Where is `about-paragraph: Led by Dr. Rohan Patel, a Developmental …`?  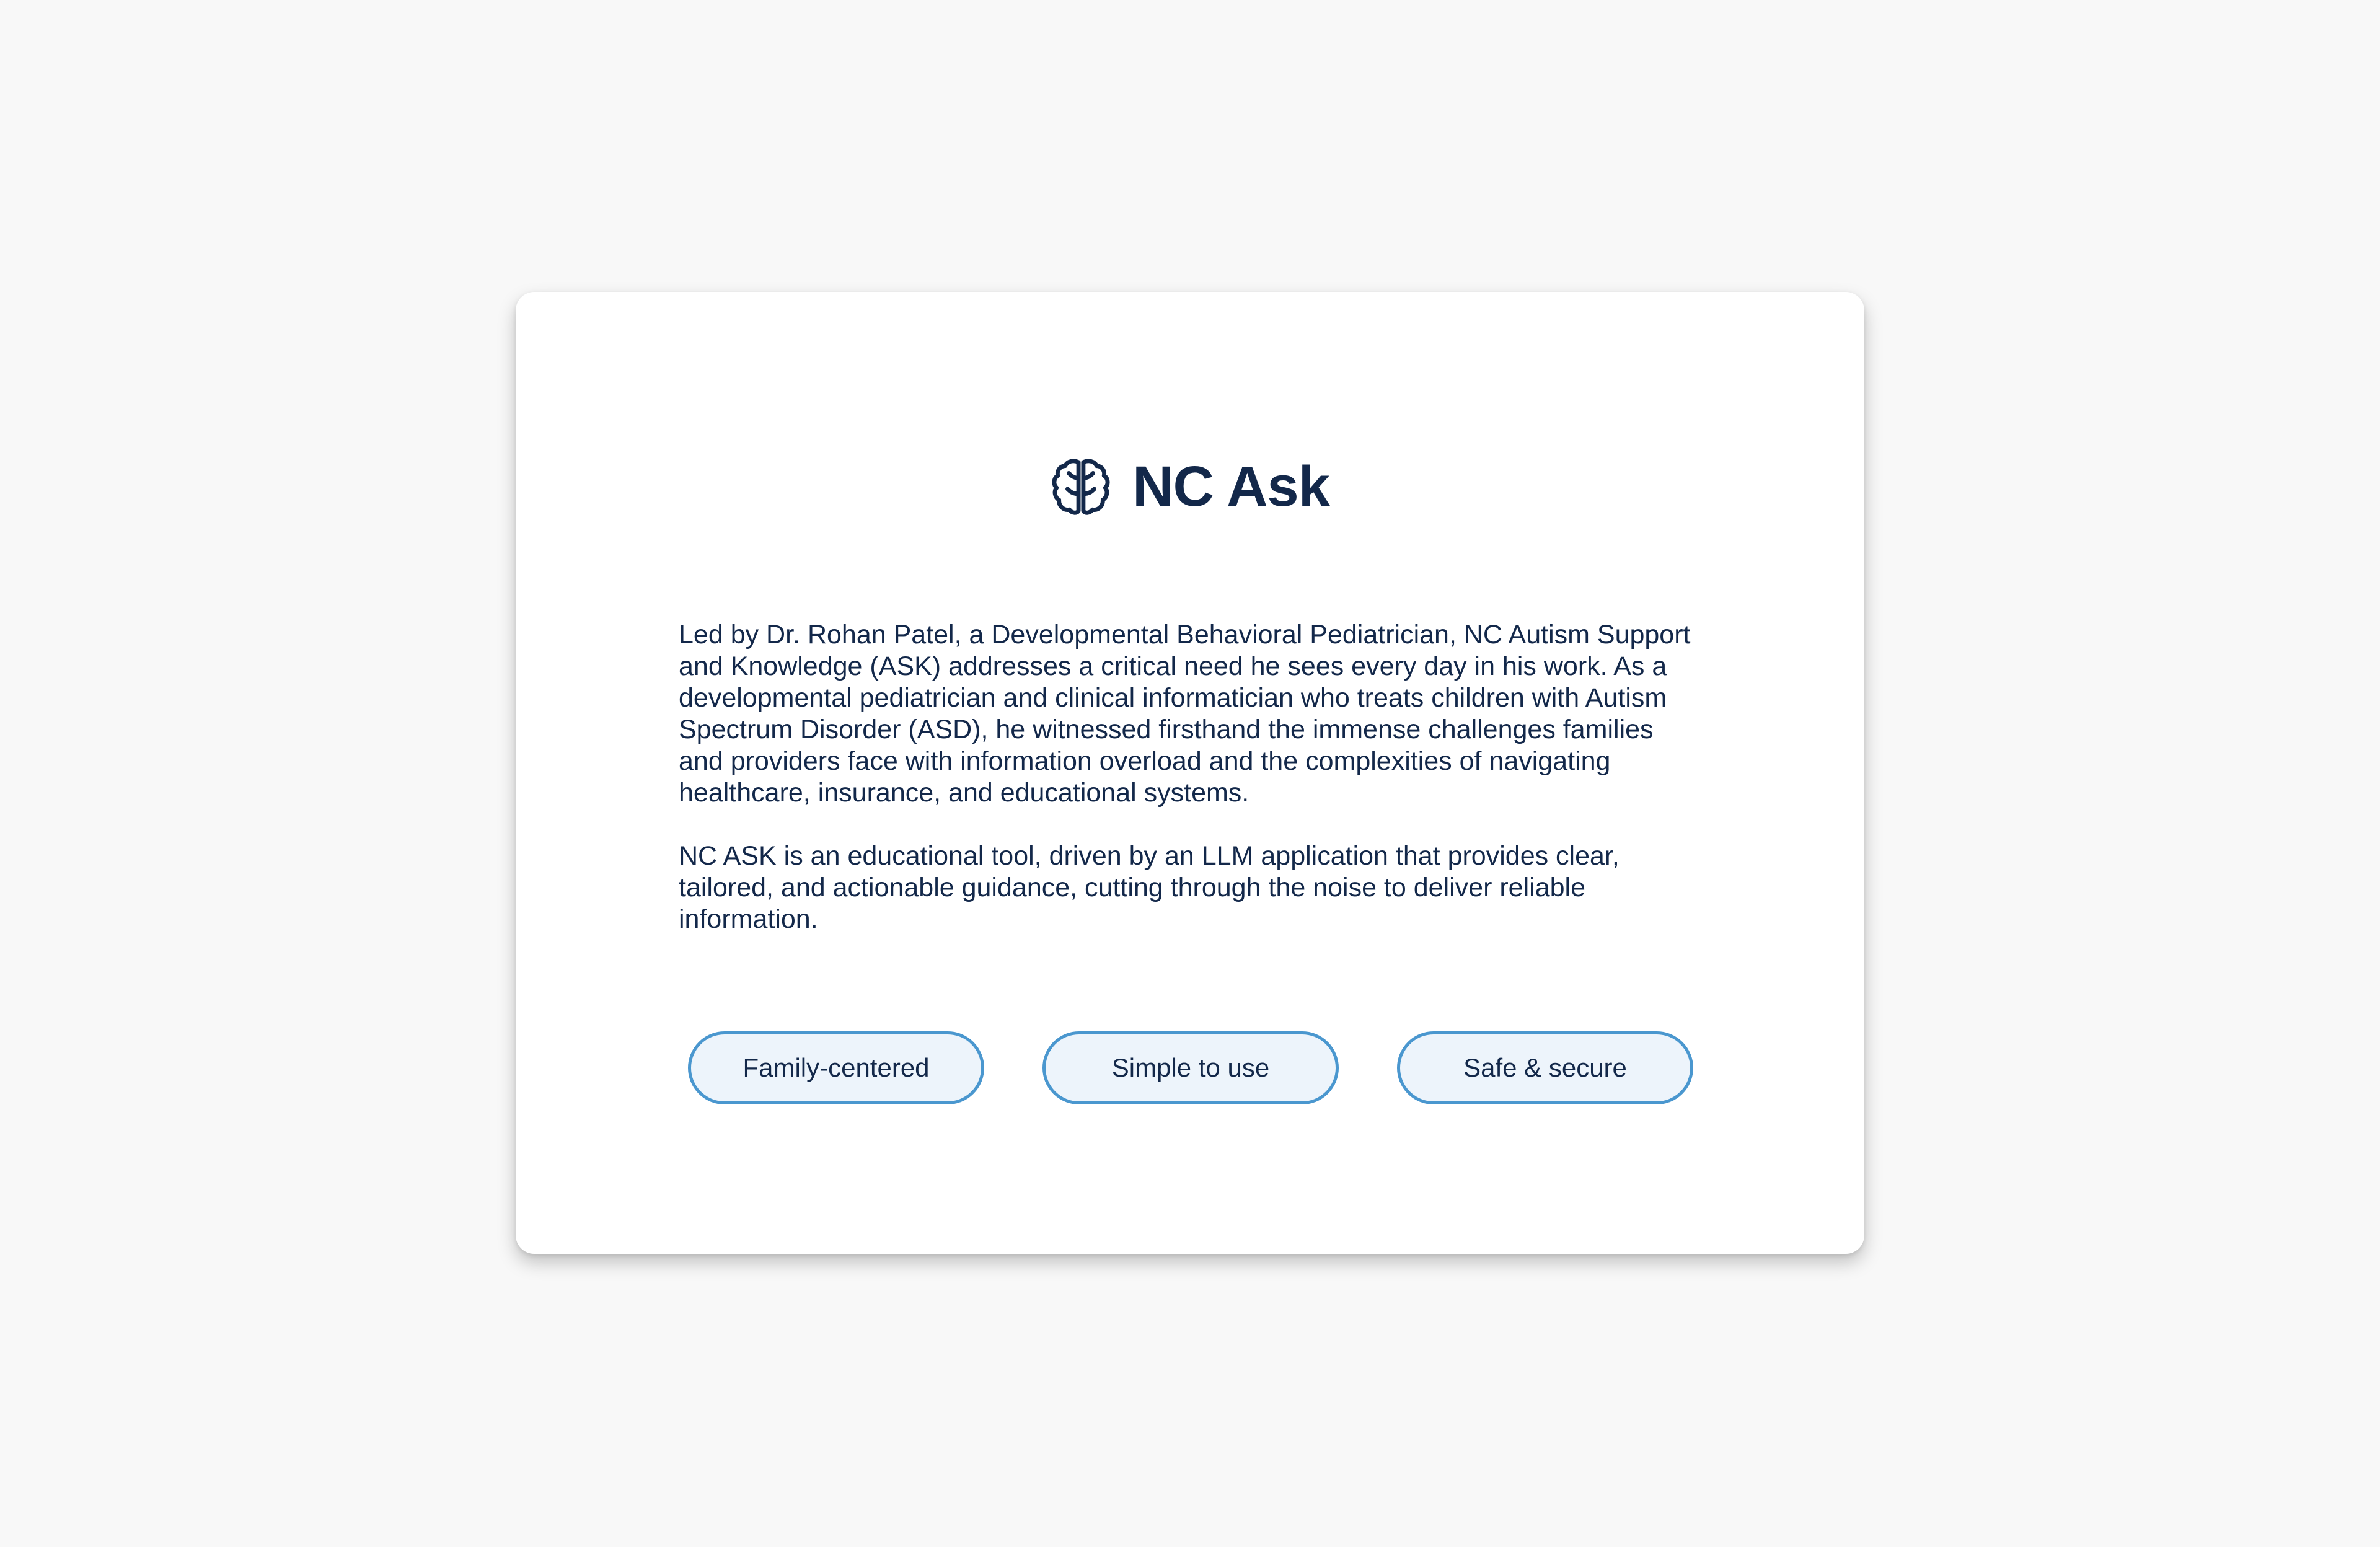
about-paragraph: Led by Dr. Rohan Patel, a Developmental … is located at coordinates (1185, 714).